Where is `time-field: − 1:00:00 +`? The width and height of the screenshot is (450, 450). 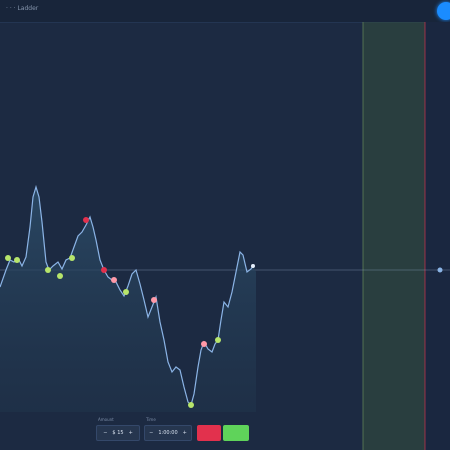 time-field: − 1:00:00 + is located at coordinates (168, 433).